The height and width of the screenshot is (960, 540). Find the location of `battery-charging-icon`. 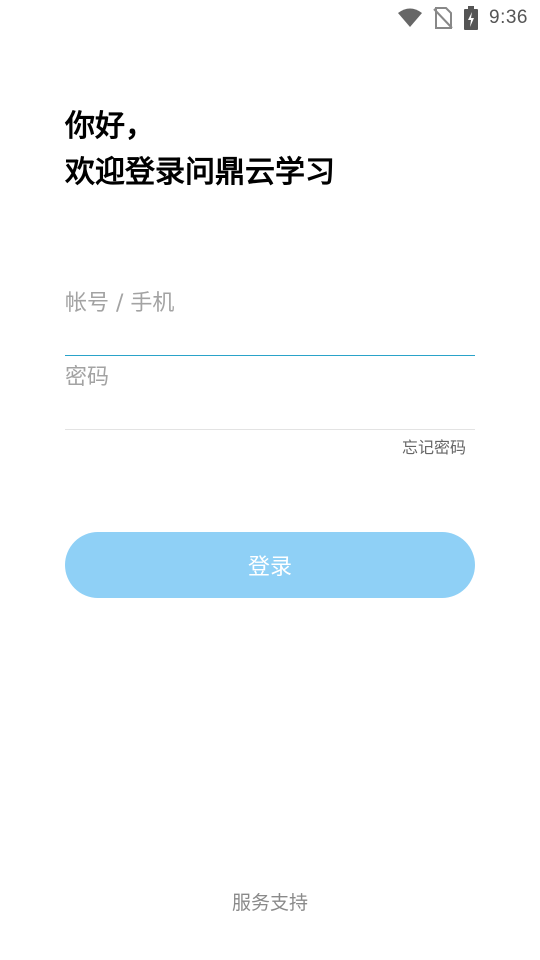

battery-charging-icon is located at coordinates (471, 18).